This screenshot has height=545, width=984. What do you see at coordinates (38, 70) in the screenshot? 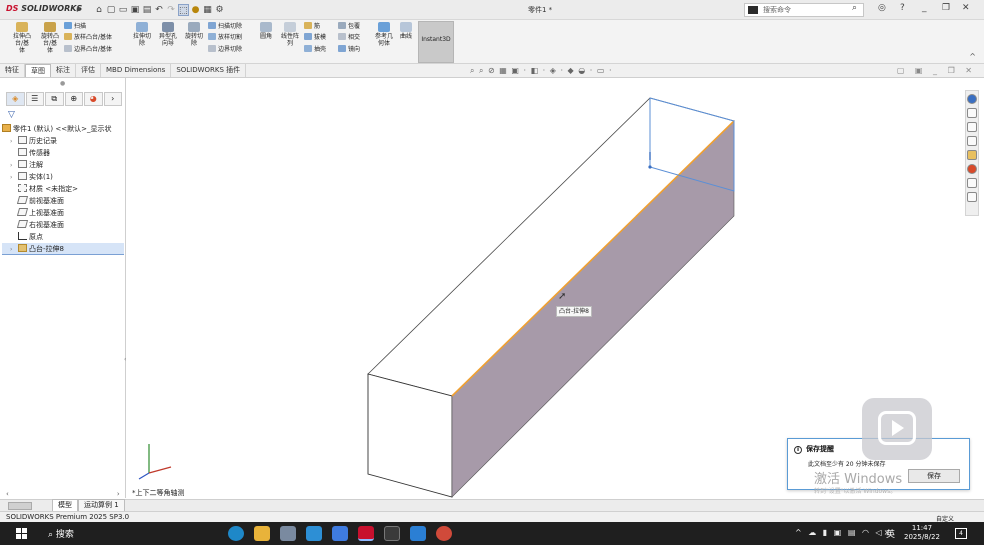
I see `tab-sketch: 草图` at bounding box center [38, 70].